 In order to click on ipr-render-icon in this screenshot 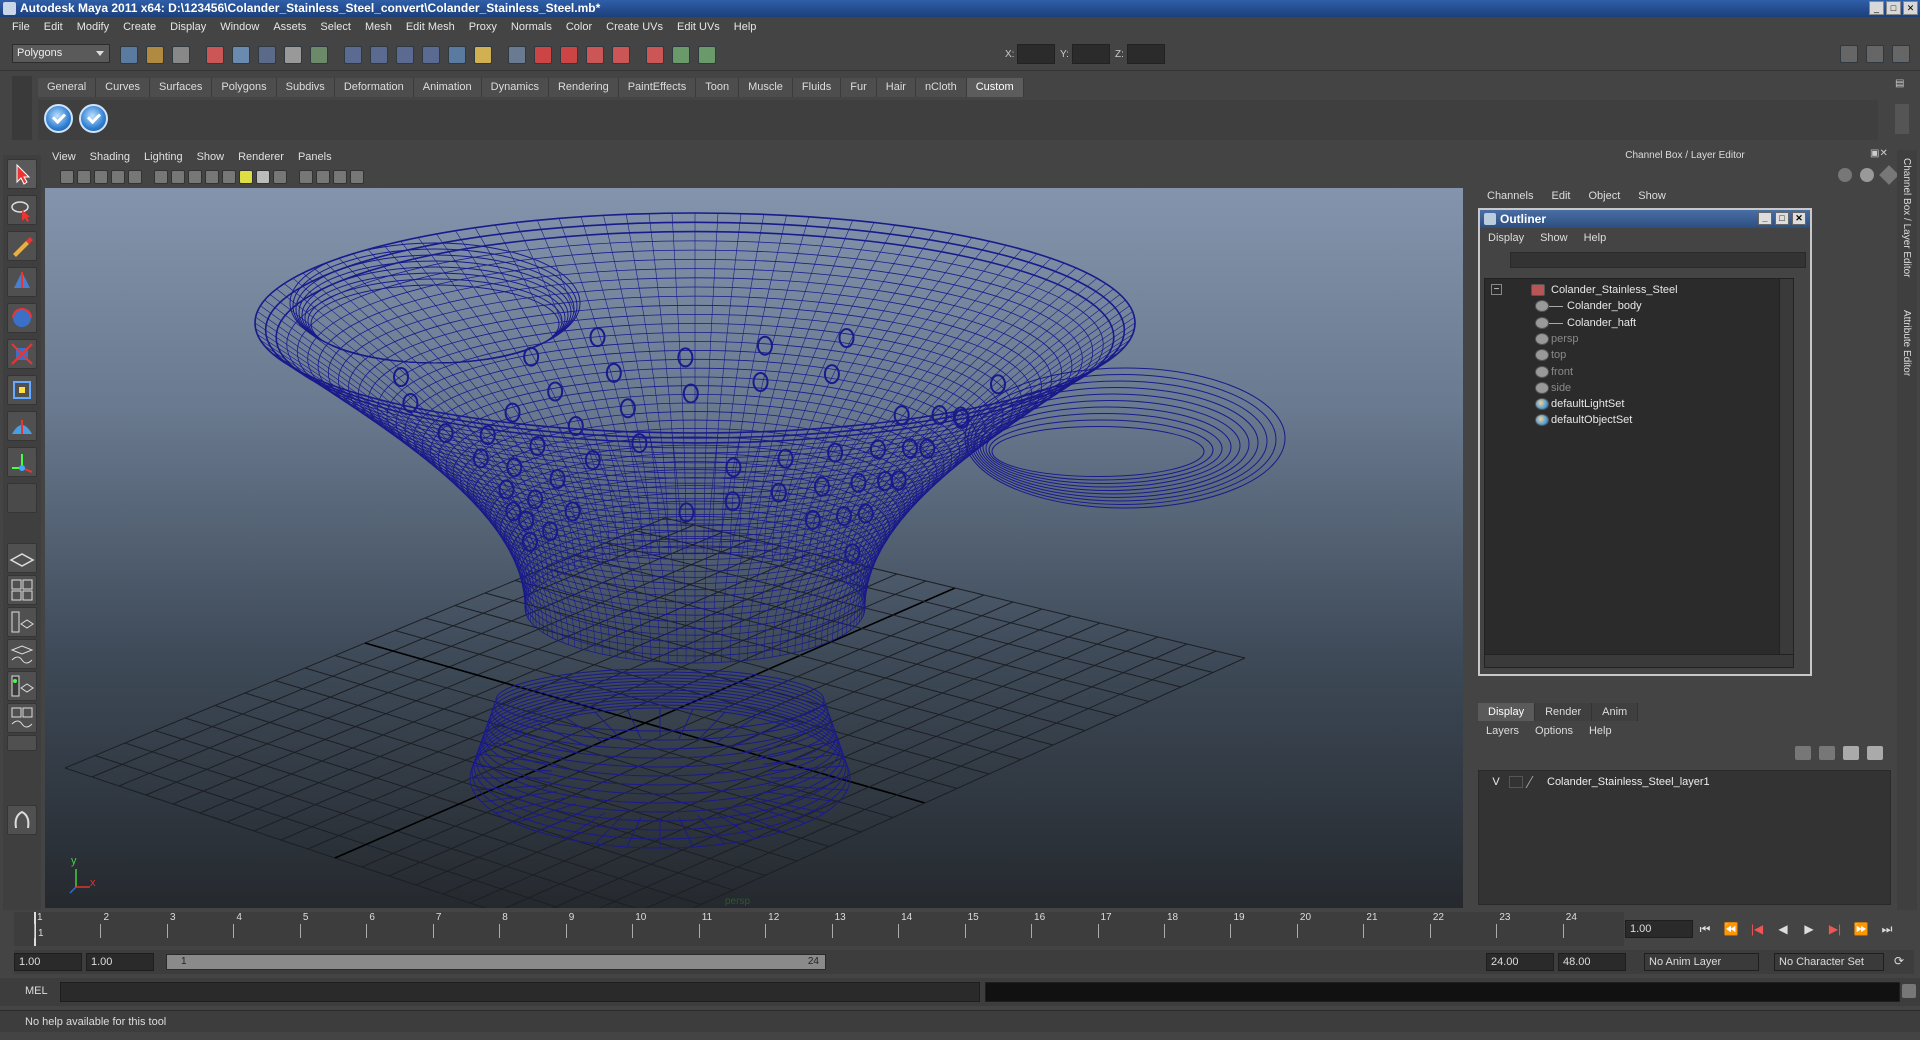, I will do `click(621, 55)`.